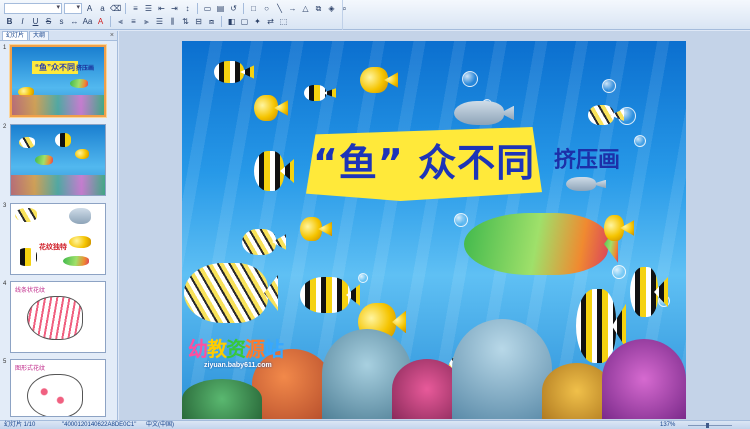 Image resolution: width=750 pixels, height=429 pixels. I want to click on close-icon: ×, so click(112, 35).